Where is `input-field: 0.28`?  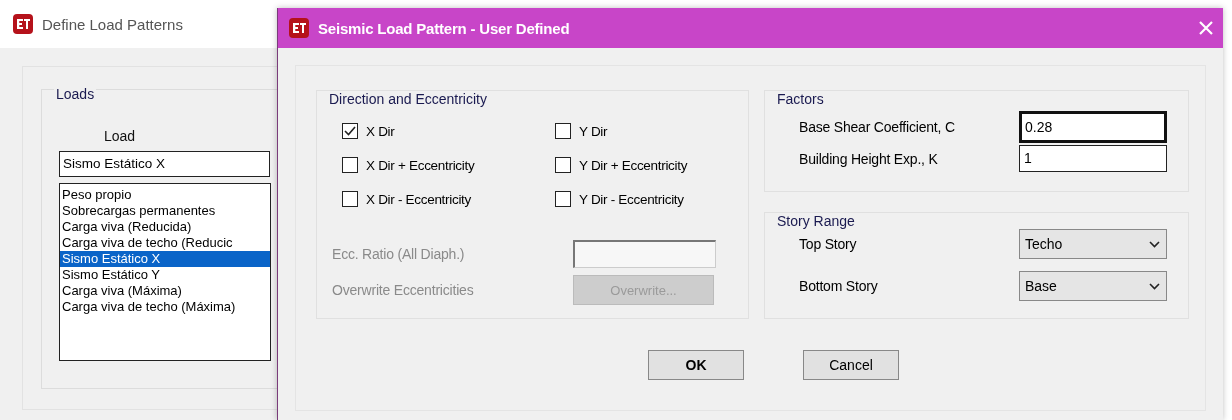
input-field: 0.28 is located at coordinates (1093, 127).